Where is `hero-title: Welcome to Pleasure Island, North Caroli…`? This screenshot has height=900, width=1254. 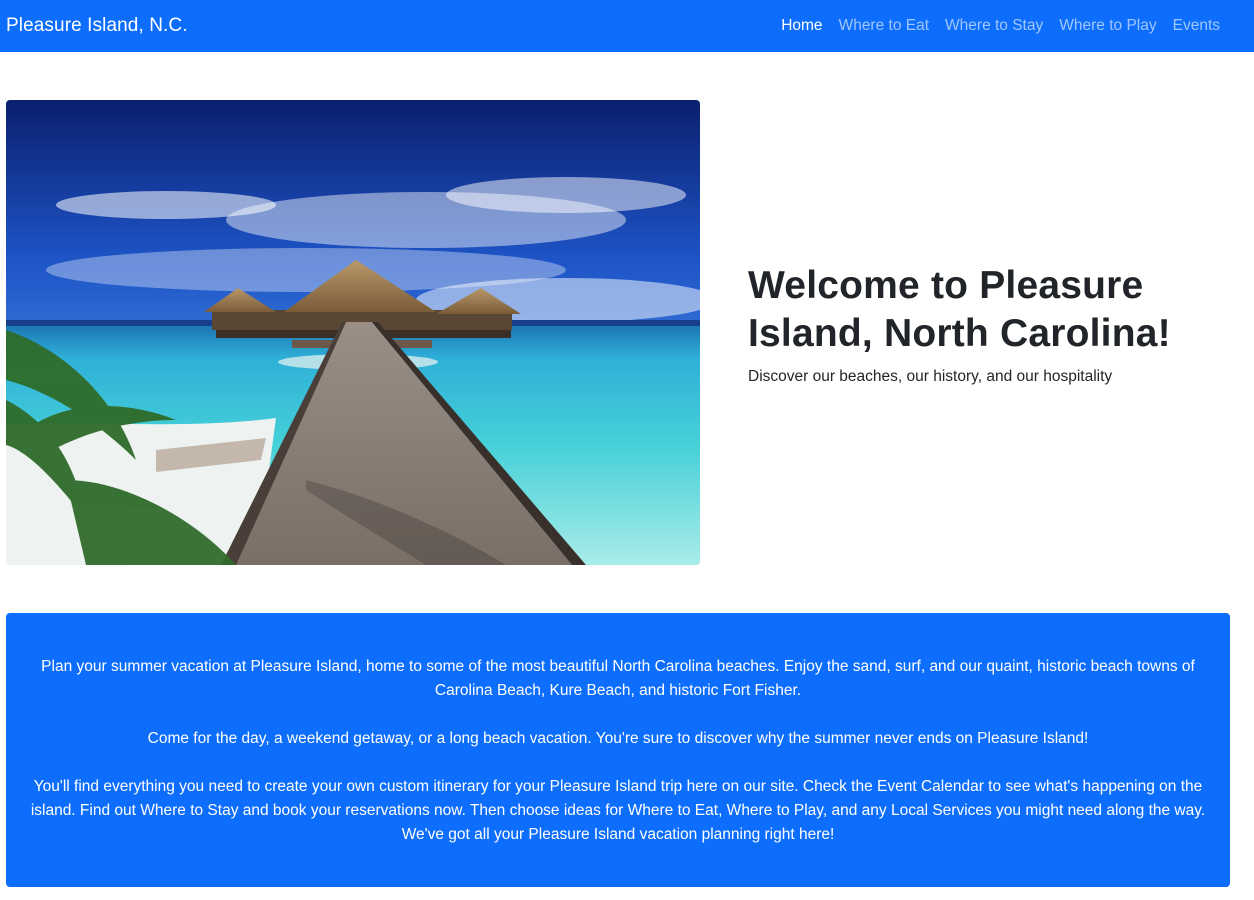 hero-title: Welcome to Pleasure Island, North Caroli… is located at coordinates (959, 309).